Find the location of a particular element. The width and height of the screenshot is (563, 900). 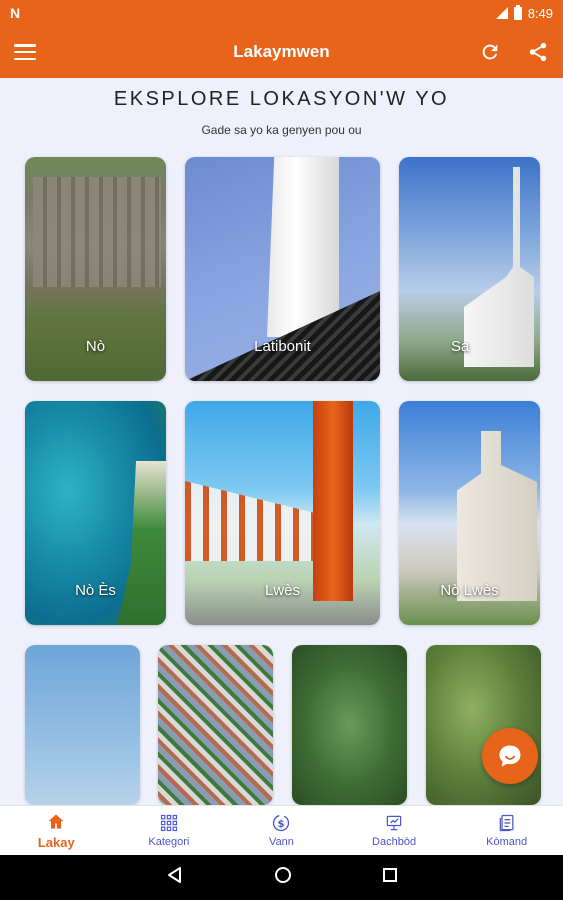

app-bar: Lakaymwen is located at coordinates (281, 52).